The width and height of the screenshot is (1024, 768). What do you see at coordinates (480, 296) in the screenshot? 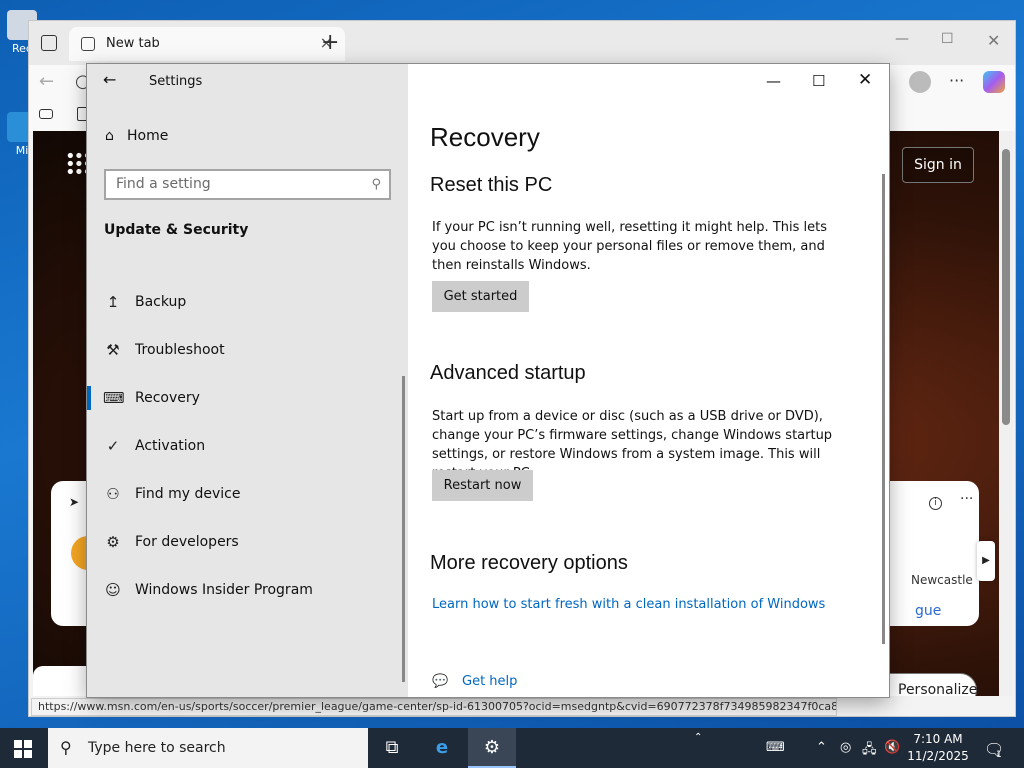
I see `get-started-button: Get started` at bounding box center [480, 296].